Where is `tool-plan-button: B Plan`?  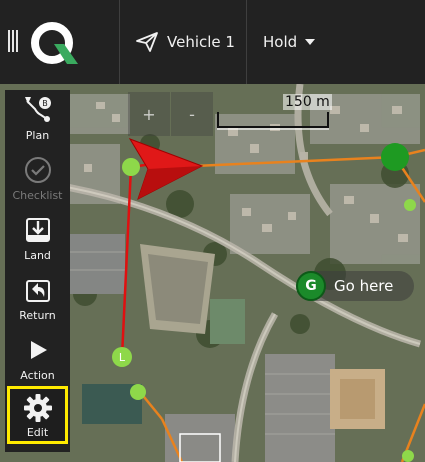
tool-plan-button: B Plan is located at coordinates (37, 120).